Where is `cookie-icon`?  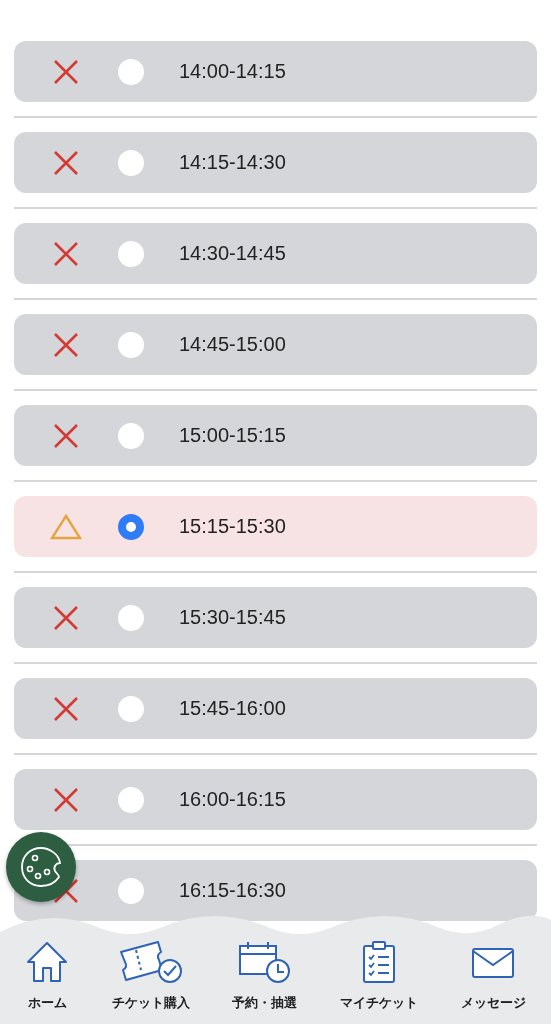
cookie-icon is located at coordinates (41, 867).